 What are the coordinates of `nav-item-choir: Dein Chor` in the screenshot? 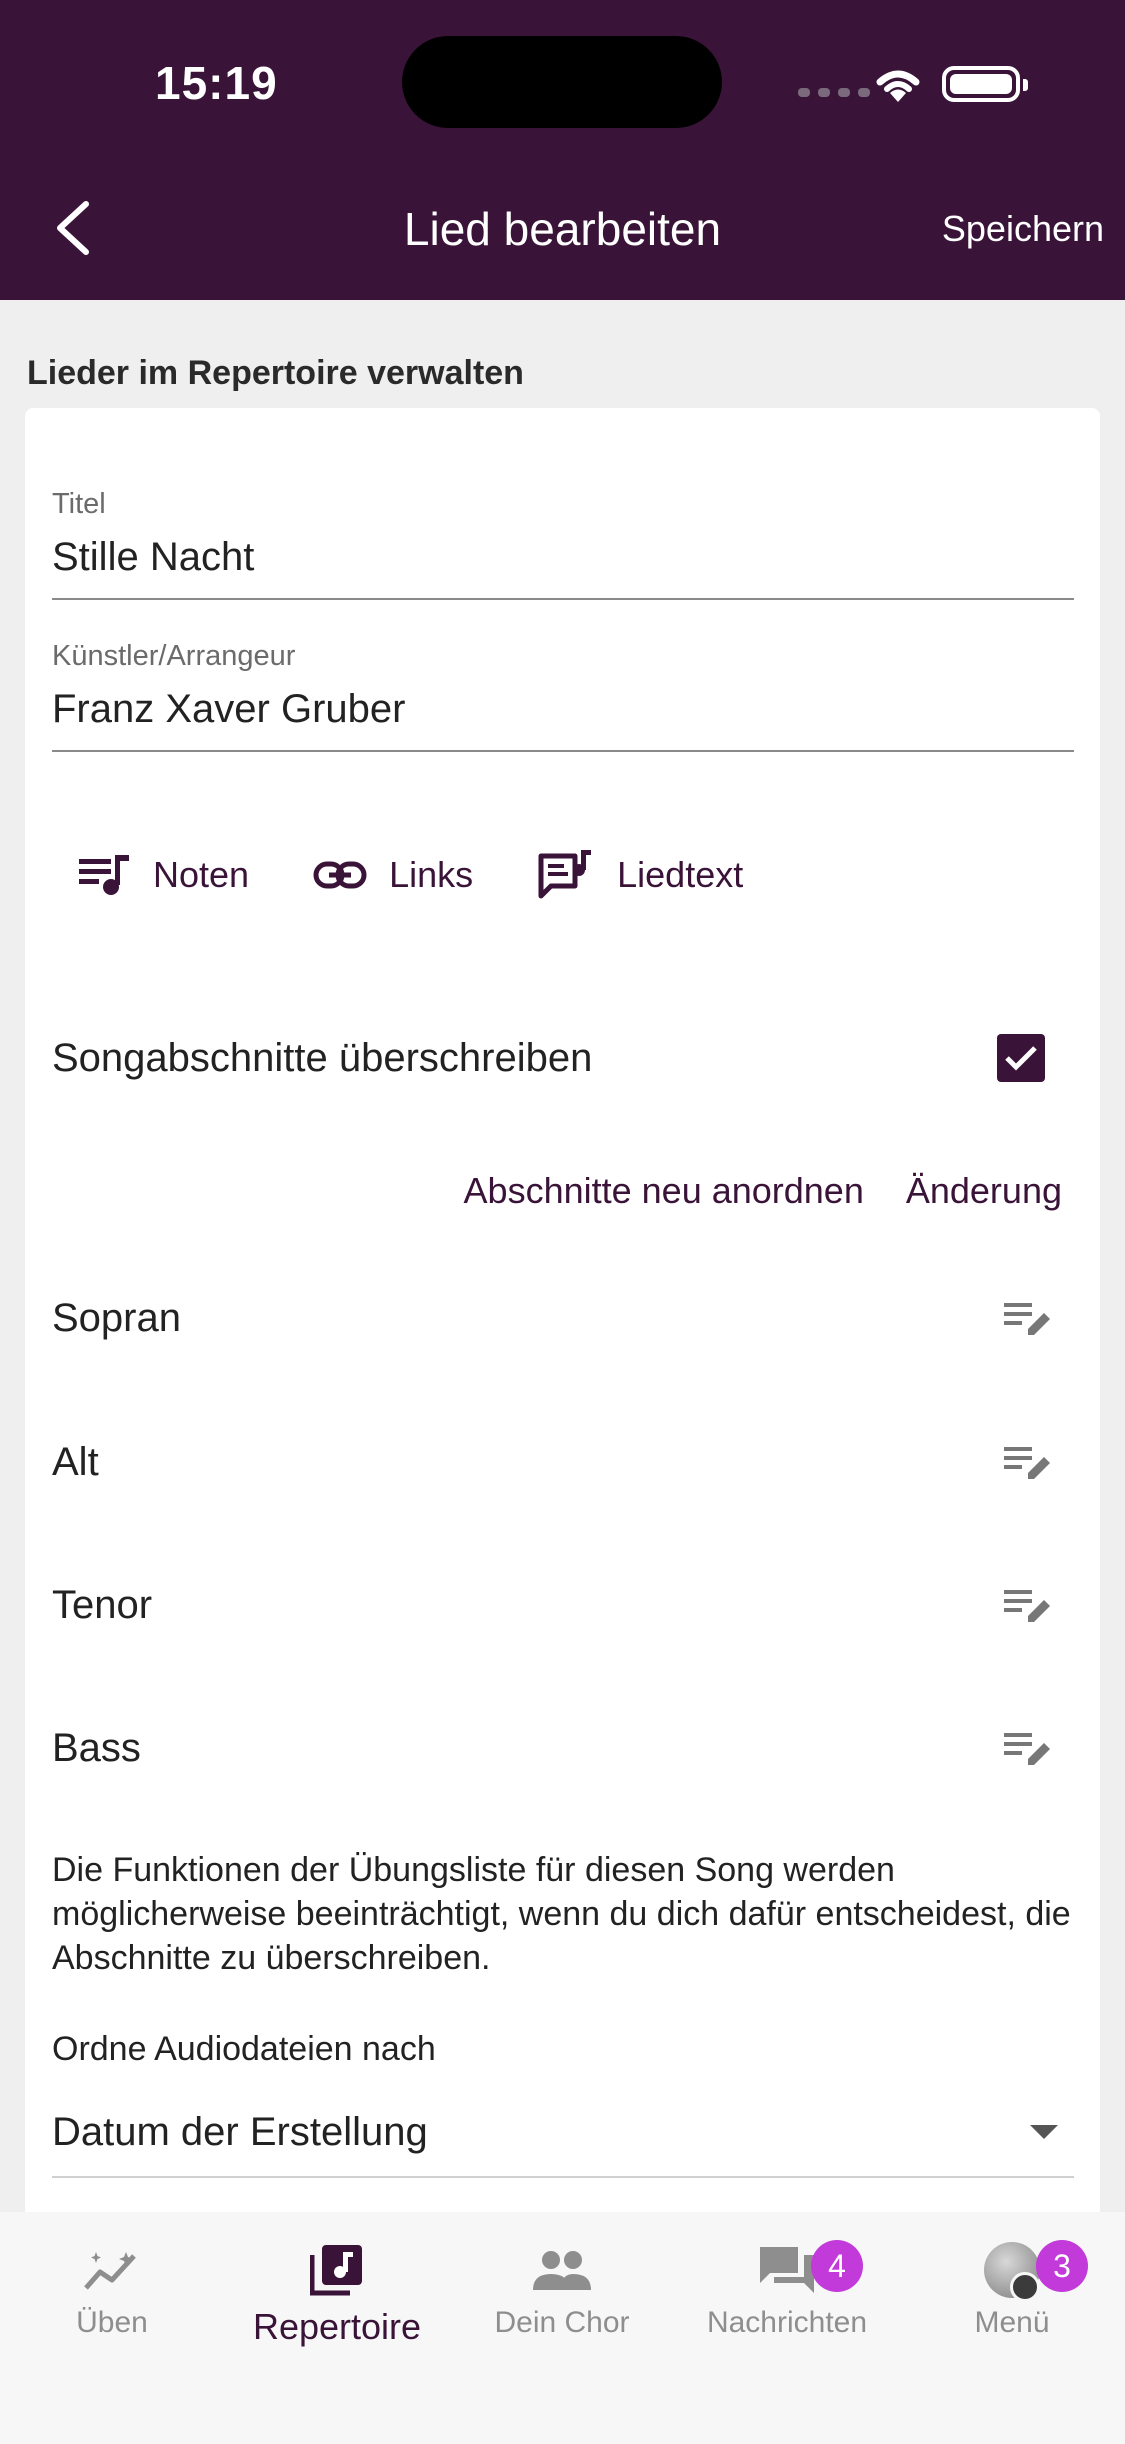 It's located at (562, 2290).